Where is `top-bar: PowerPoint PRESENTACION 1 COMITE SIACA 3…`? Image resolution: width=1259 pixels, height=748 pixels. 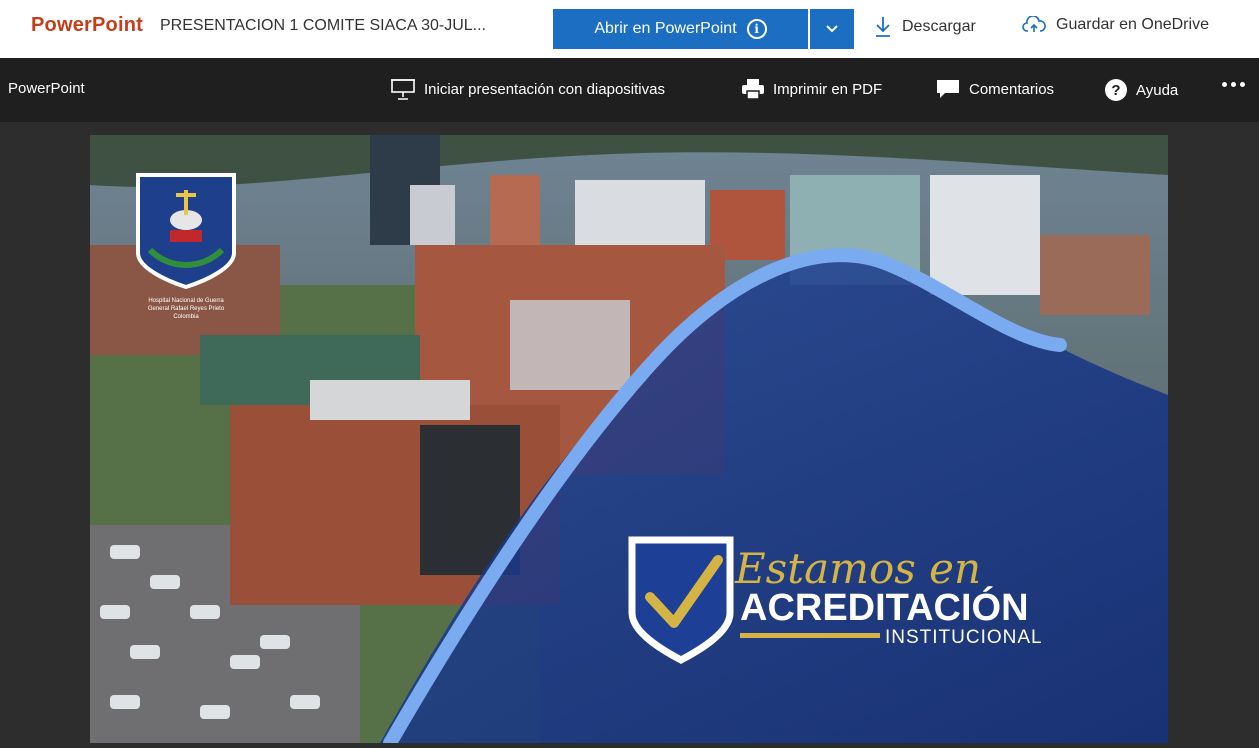 top-bar: PowerPoint PRESENTACION 1 COMITE SIACA 3… is located at coordinates (629, 29).